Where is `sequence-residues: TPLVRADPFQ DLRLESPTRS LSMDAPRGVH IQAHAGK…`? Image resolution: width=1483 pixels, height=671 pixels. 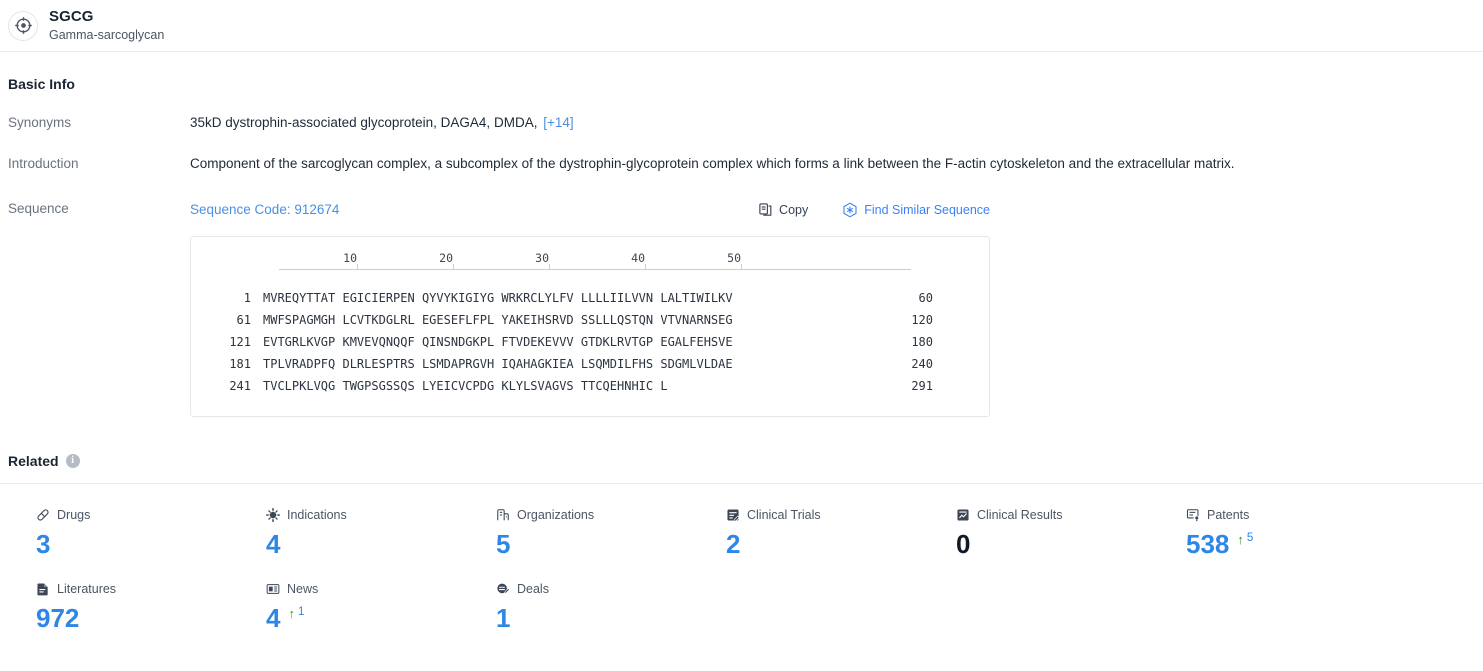
sequence-residues: TPLVRADPFQ DLRLESPTRS LSMDAPRGVH IQAHAGK… is located at coordinates (498, 363).